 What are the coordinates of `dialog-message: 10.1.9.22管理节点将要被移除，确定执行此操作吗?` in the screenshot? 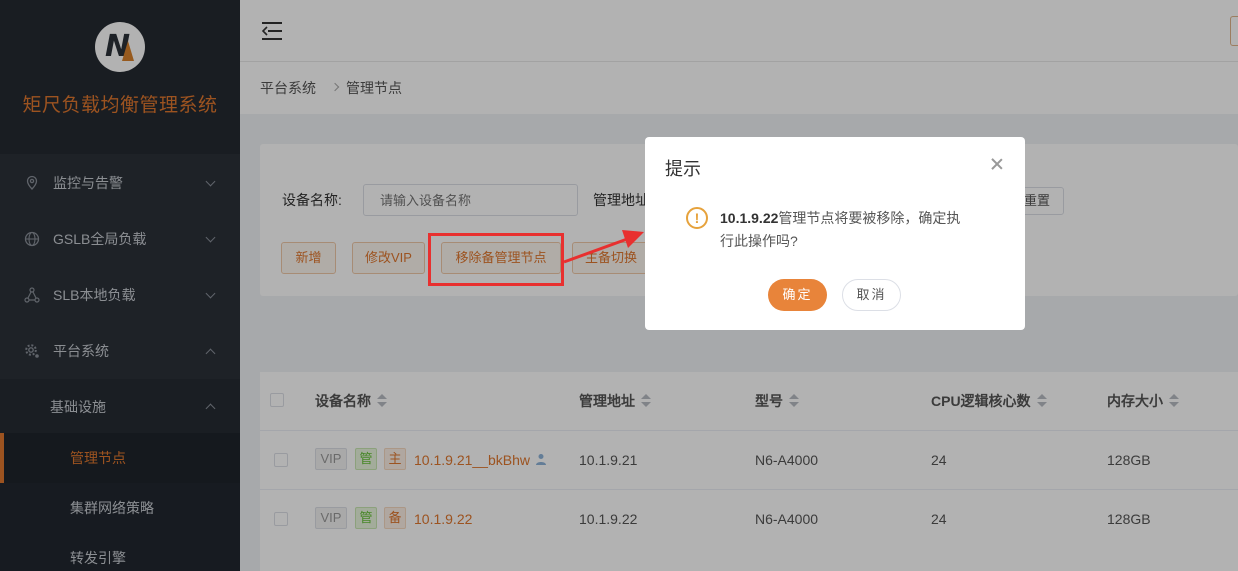 It's located at (845, 230).